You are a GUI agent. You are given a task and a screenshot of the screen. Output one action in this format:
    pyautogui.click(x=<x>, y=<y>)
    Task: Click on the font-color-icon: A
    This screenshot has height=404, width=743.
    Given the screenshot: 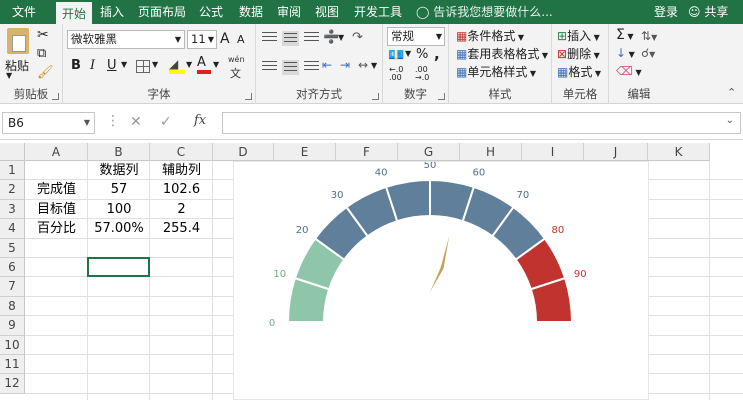 What is the action you would take?
    pyautogui.click(x=204, y=64)
    